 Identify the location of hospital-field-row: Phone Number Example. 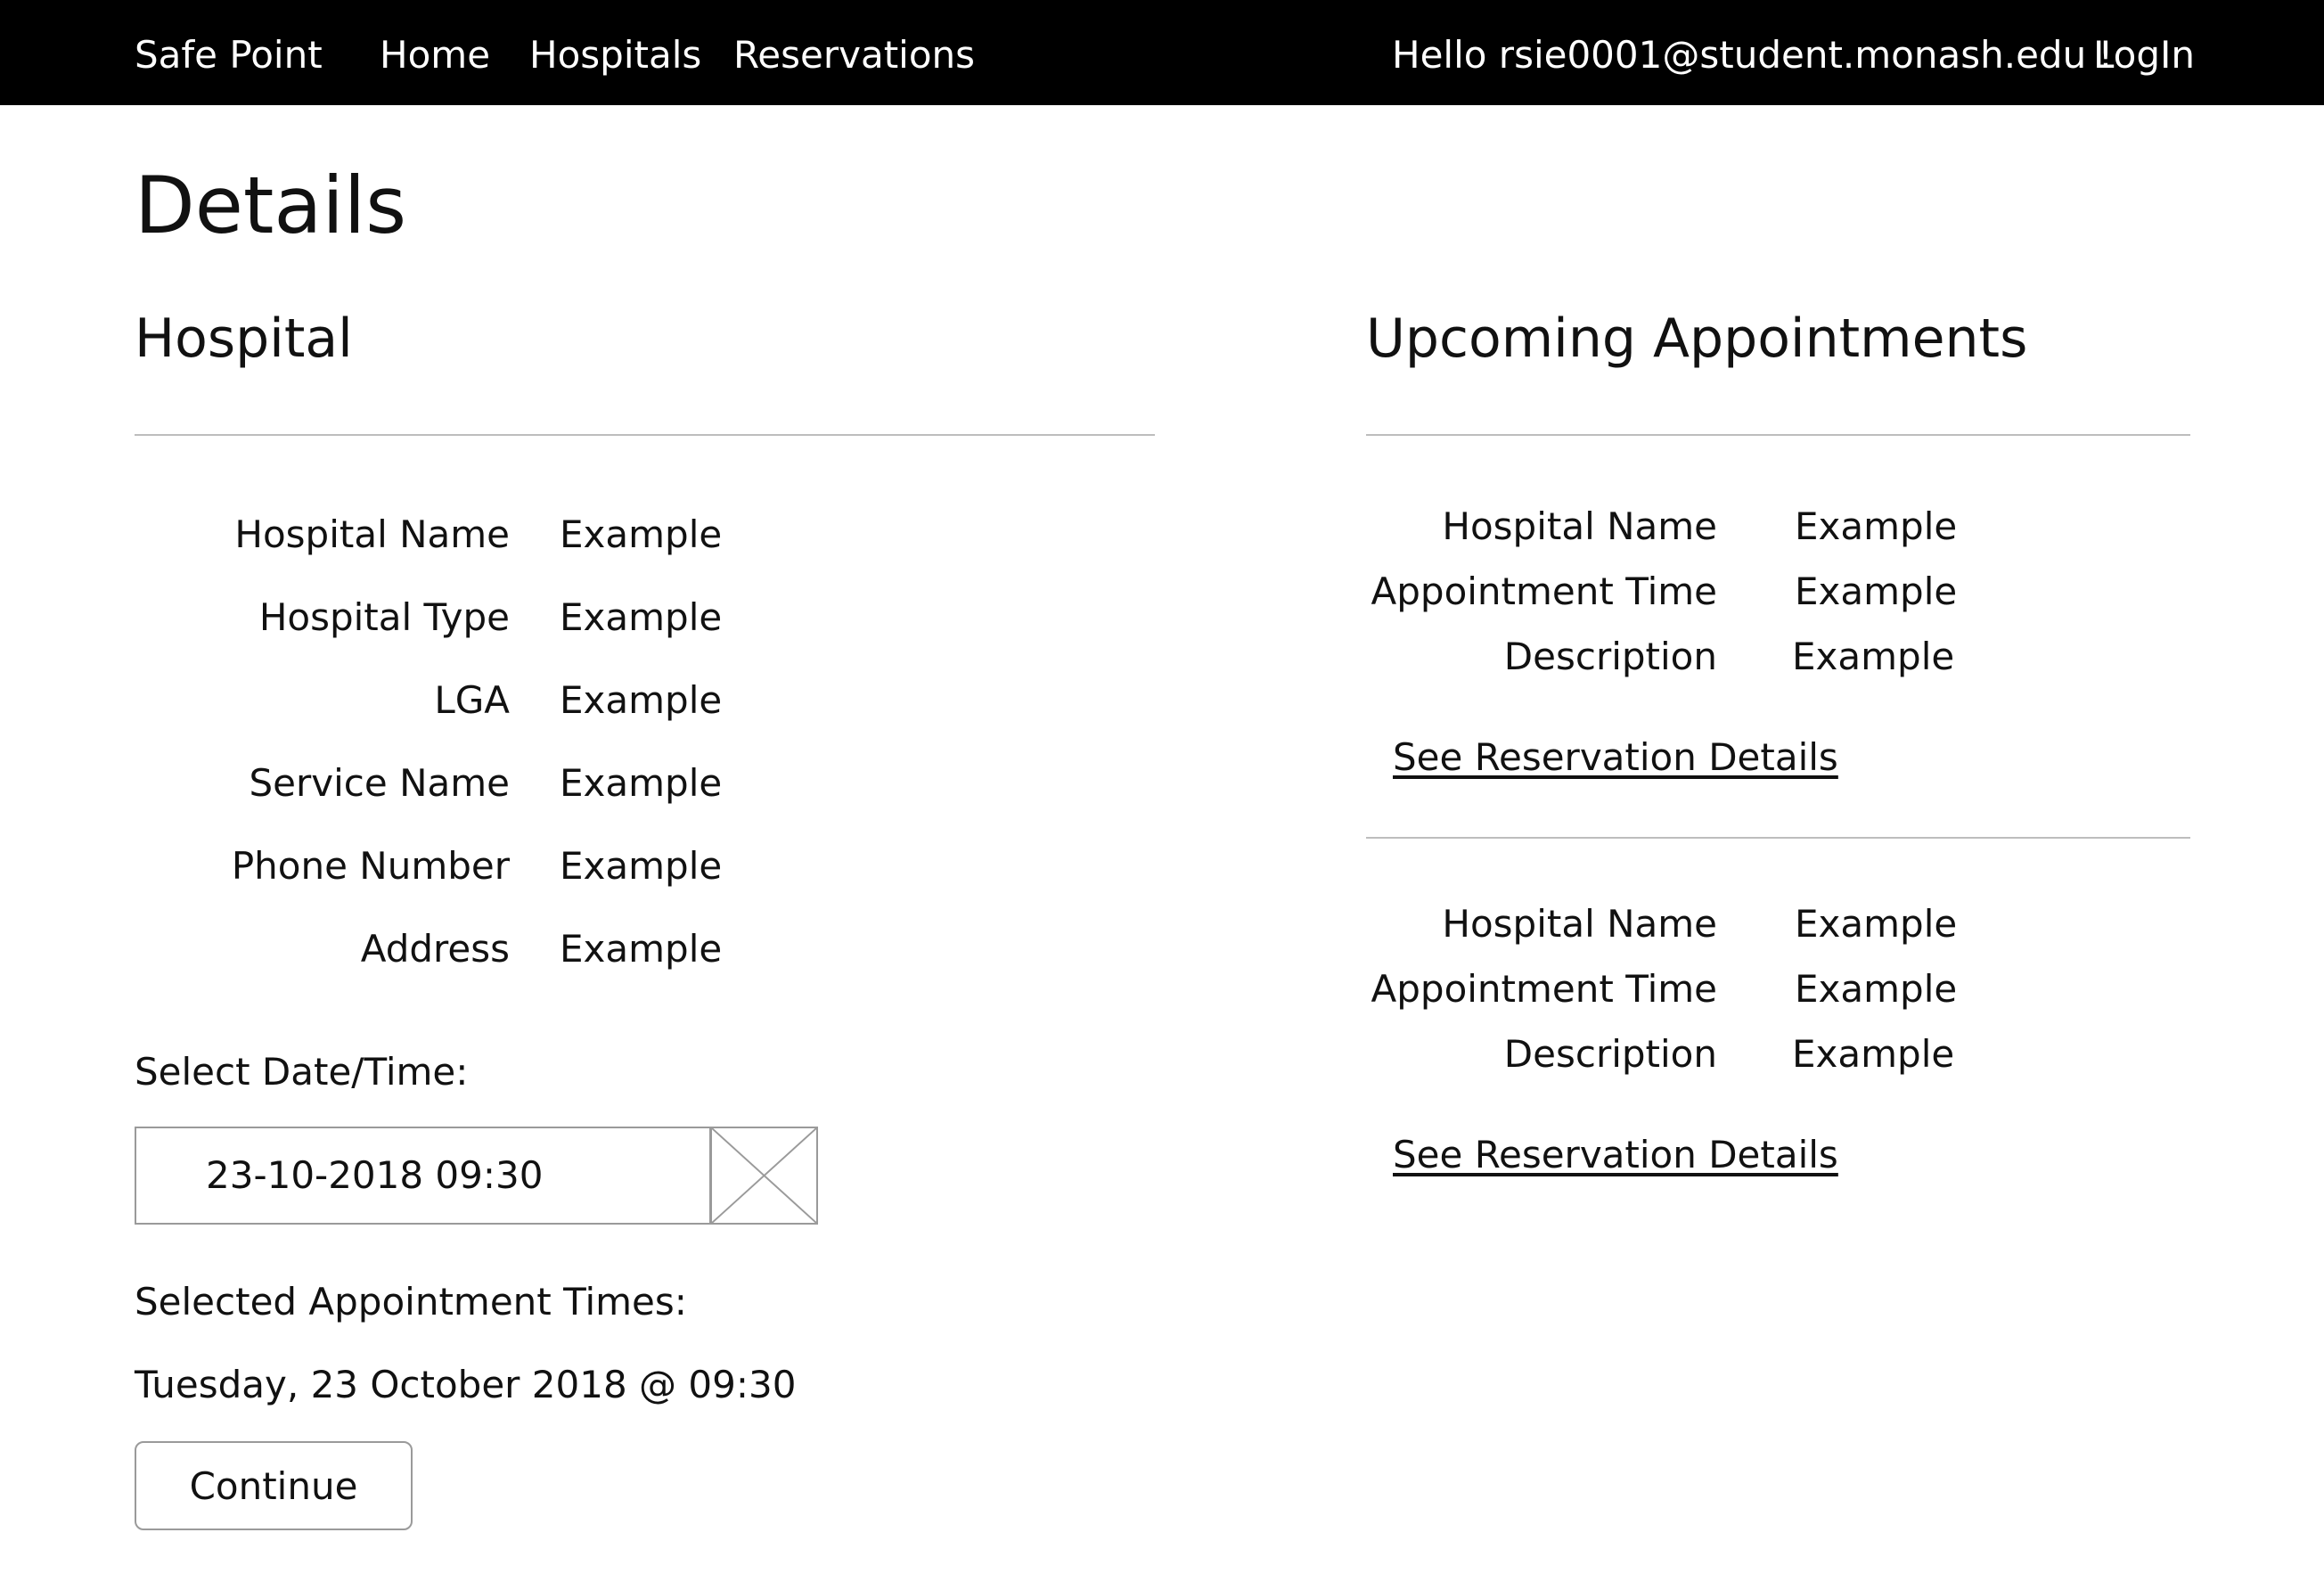
(579, 866).